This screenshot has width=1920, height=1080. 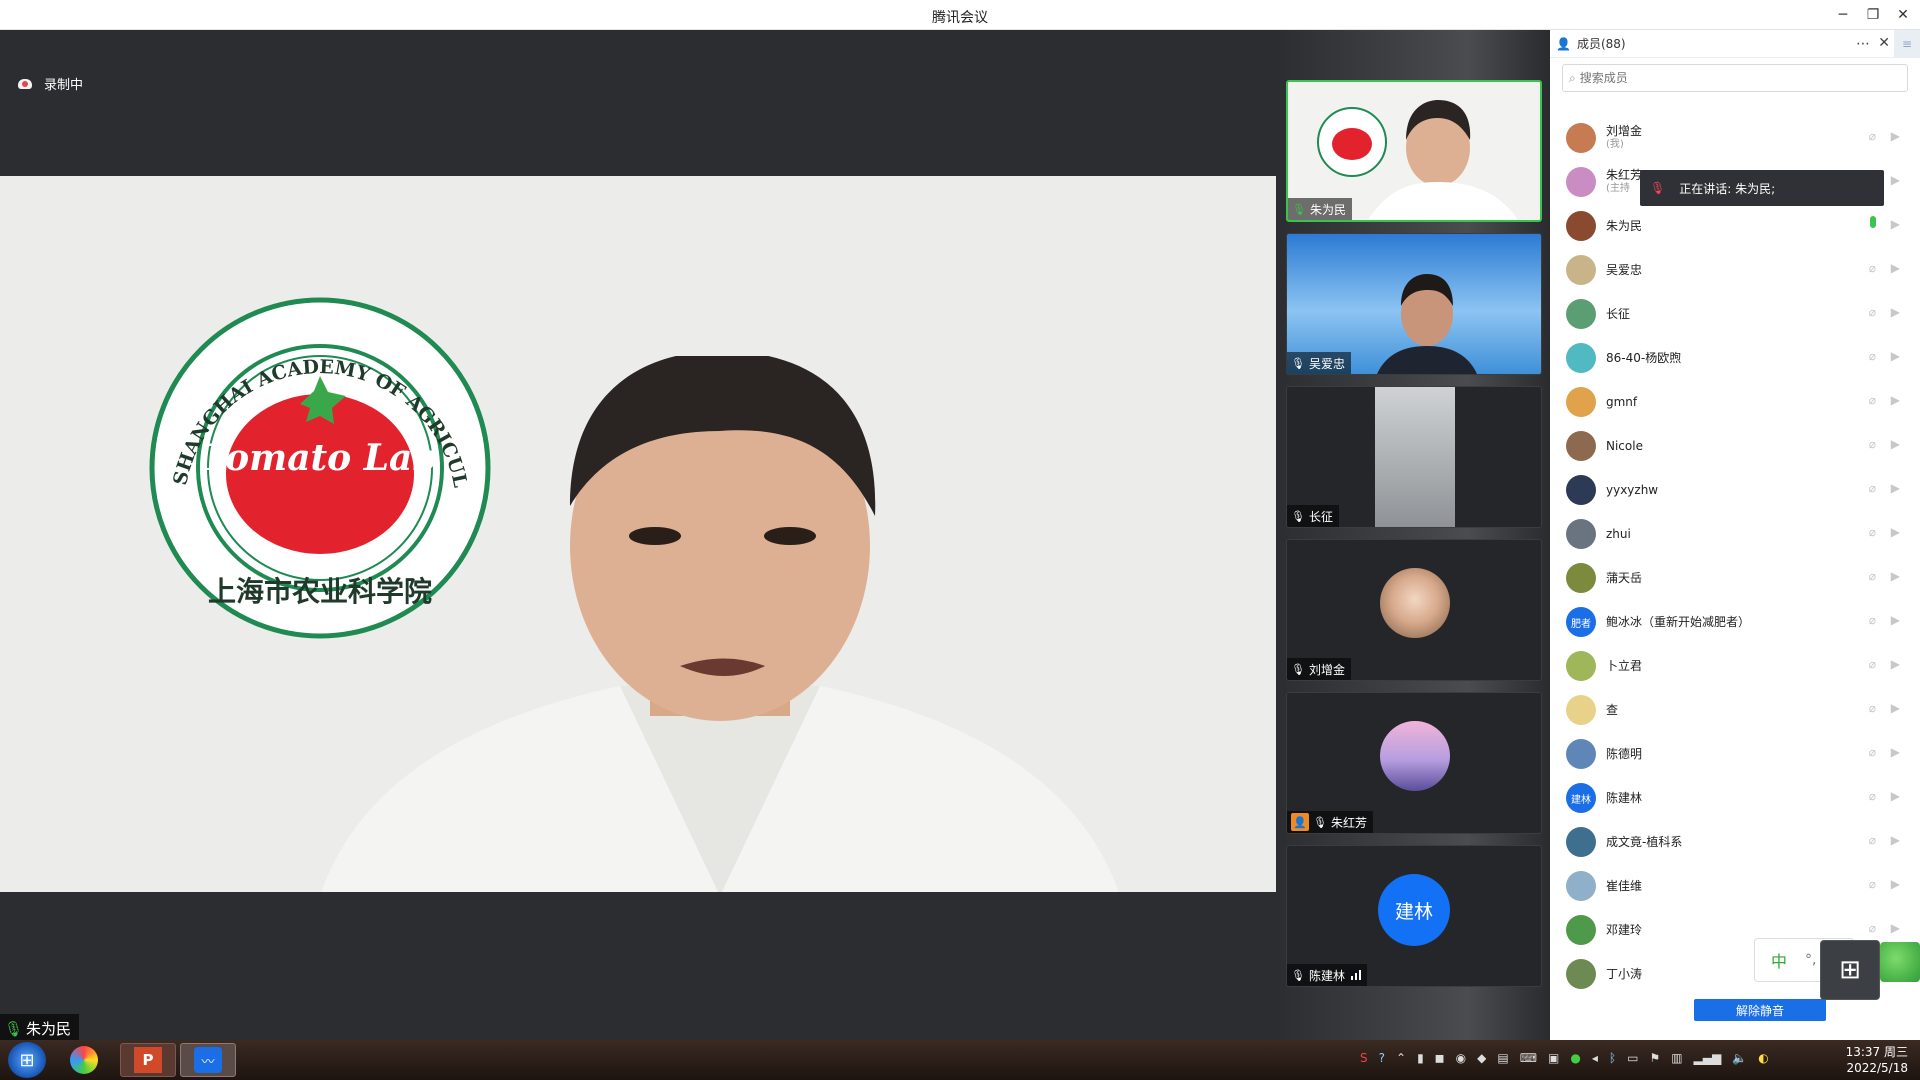 I want to click on sogou-icon: S, so click(x=1364, y=1058).